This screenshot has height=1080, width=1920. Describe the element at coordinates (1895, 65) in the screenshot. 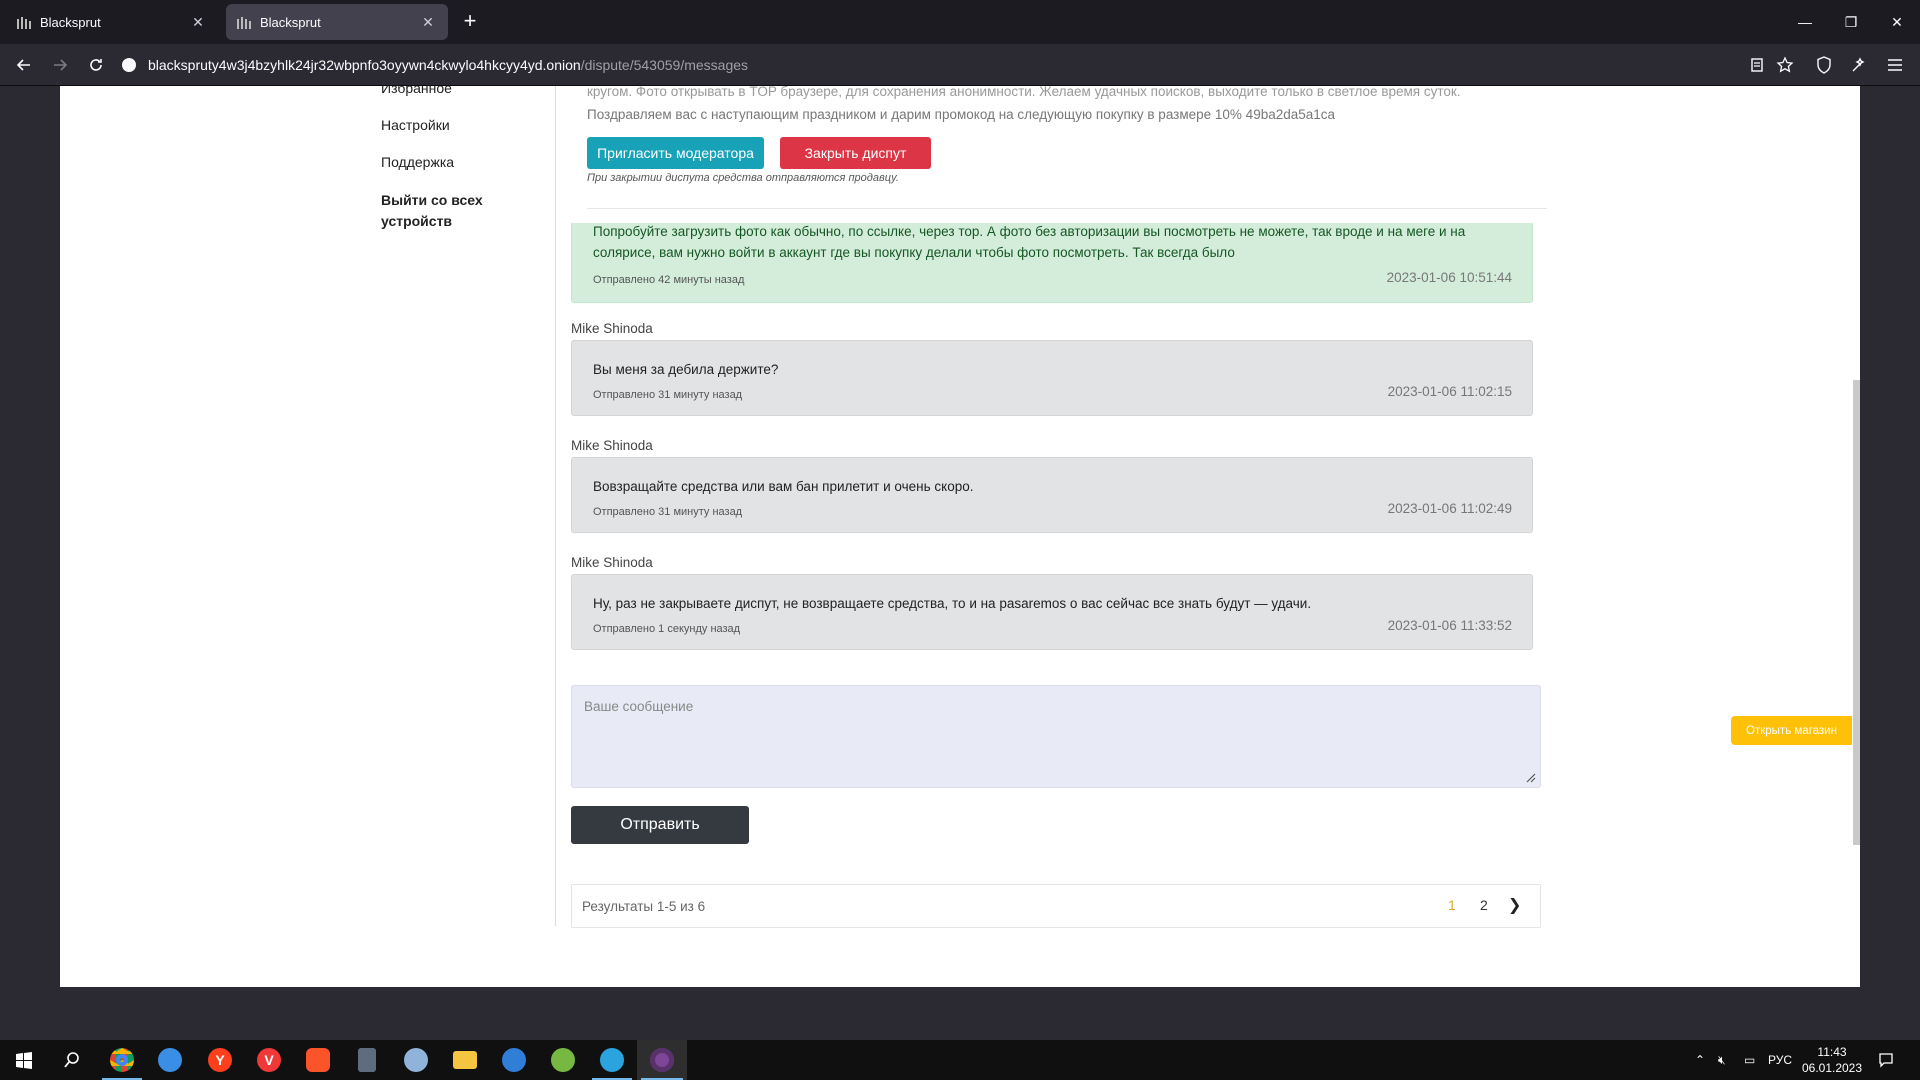

I see `menu-icon` at that location.